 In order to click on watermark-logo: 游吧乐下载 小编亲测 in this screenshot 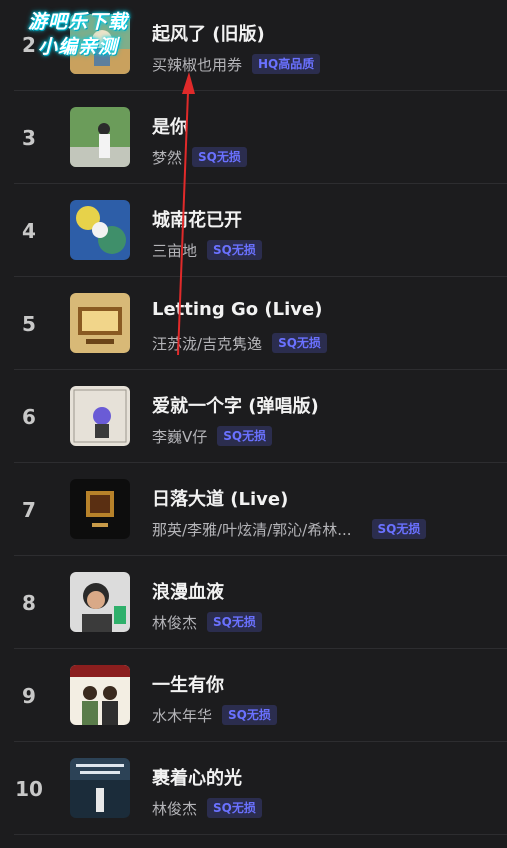, I will do `click(78, 35)`.